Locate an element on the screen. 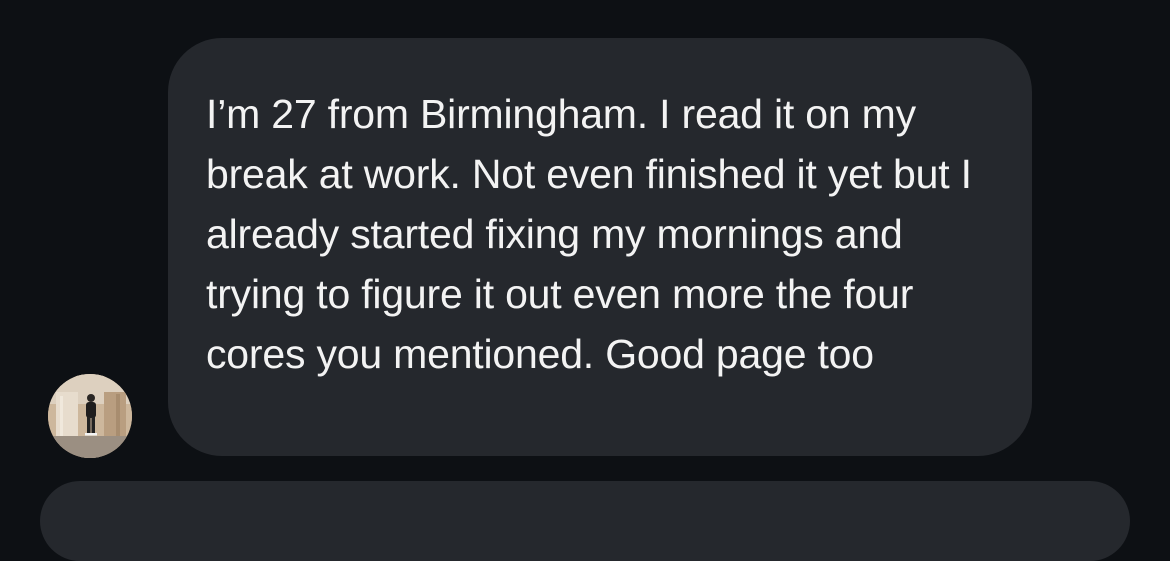  avatar is located at coordinates (90, 416).